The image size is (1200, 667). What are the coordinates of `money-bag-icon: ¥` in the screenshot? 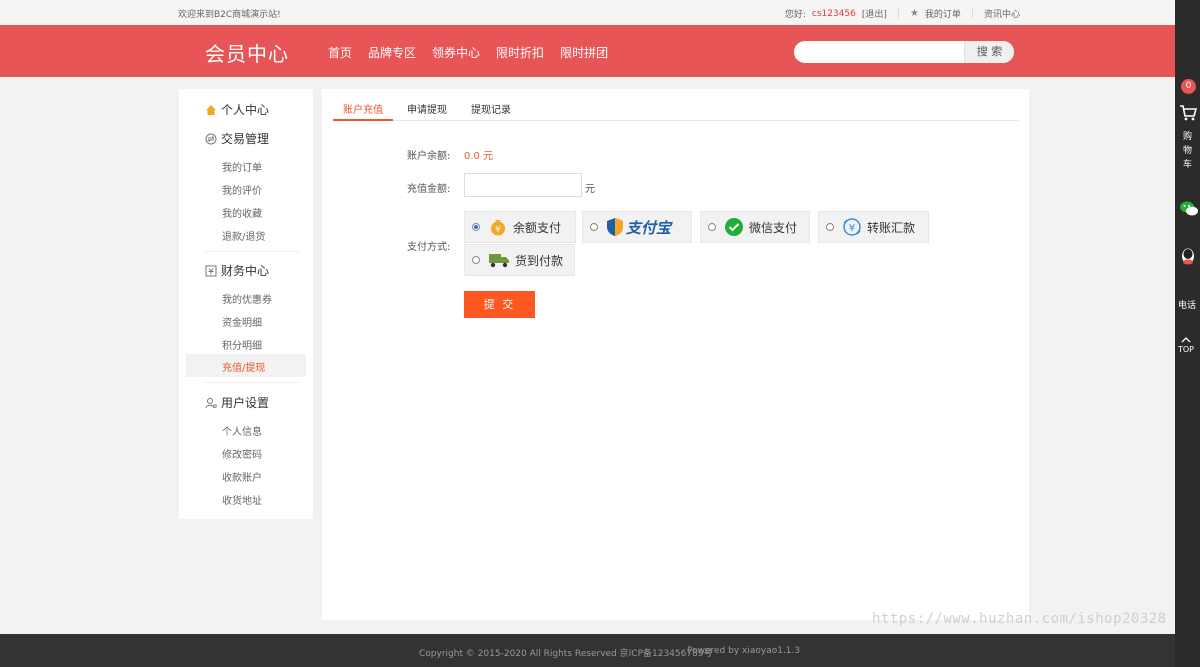 It's located at (498, 227).